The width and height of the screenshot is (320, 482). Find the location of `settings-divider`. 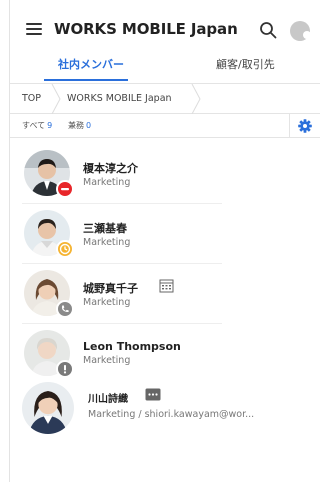

settings-divider is located at coordinates (289, 126).